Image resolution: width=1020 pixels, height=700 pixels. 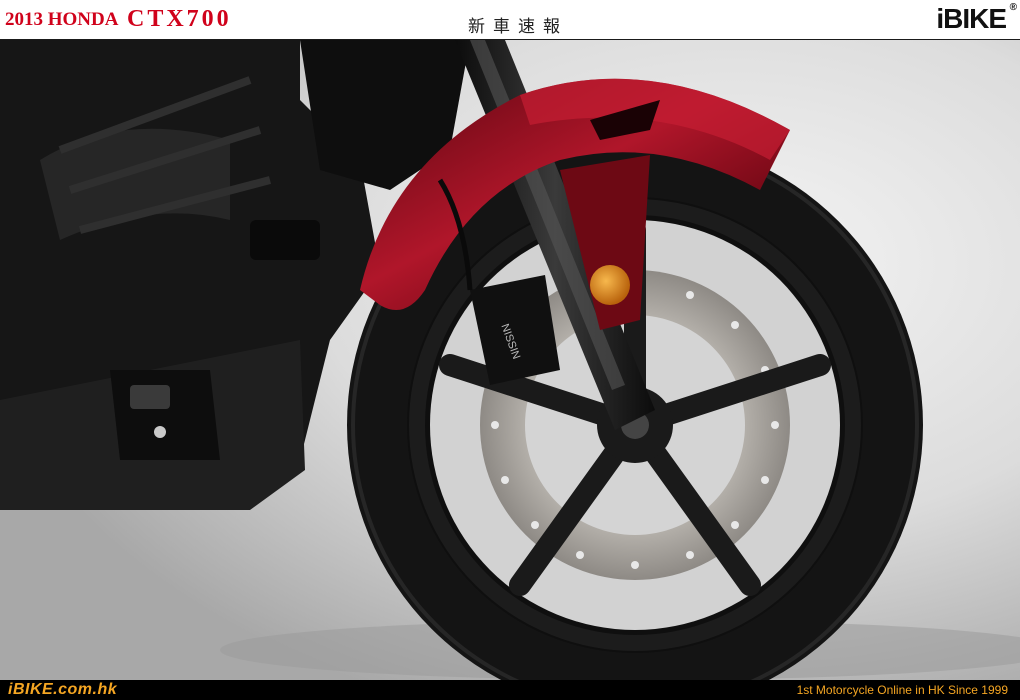 I want to click on engine-sump, so click(x=165, y=415).